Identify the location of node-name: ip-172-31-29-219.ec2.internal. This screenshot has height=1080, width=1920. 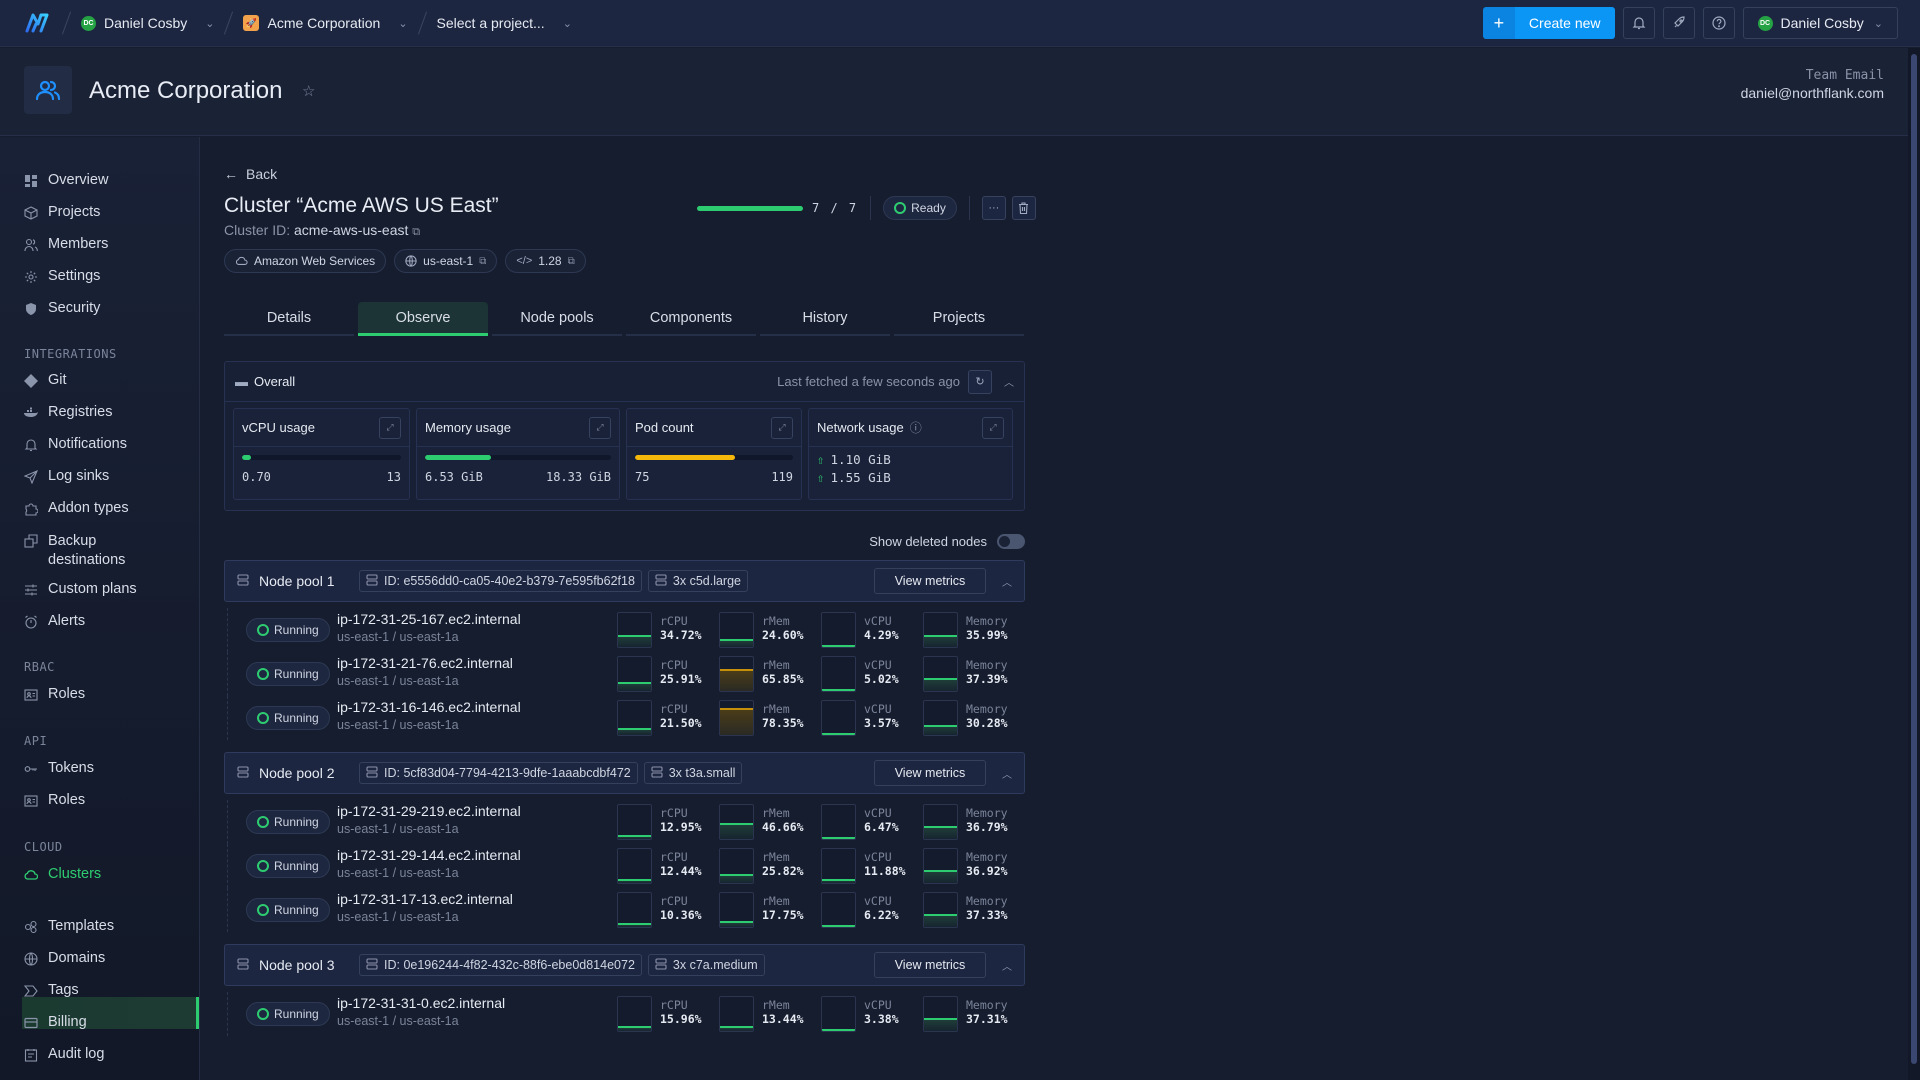
(429, 811).